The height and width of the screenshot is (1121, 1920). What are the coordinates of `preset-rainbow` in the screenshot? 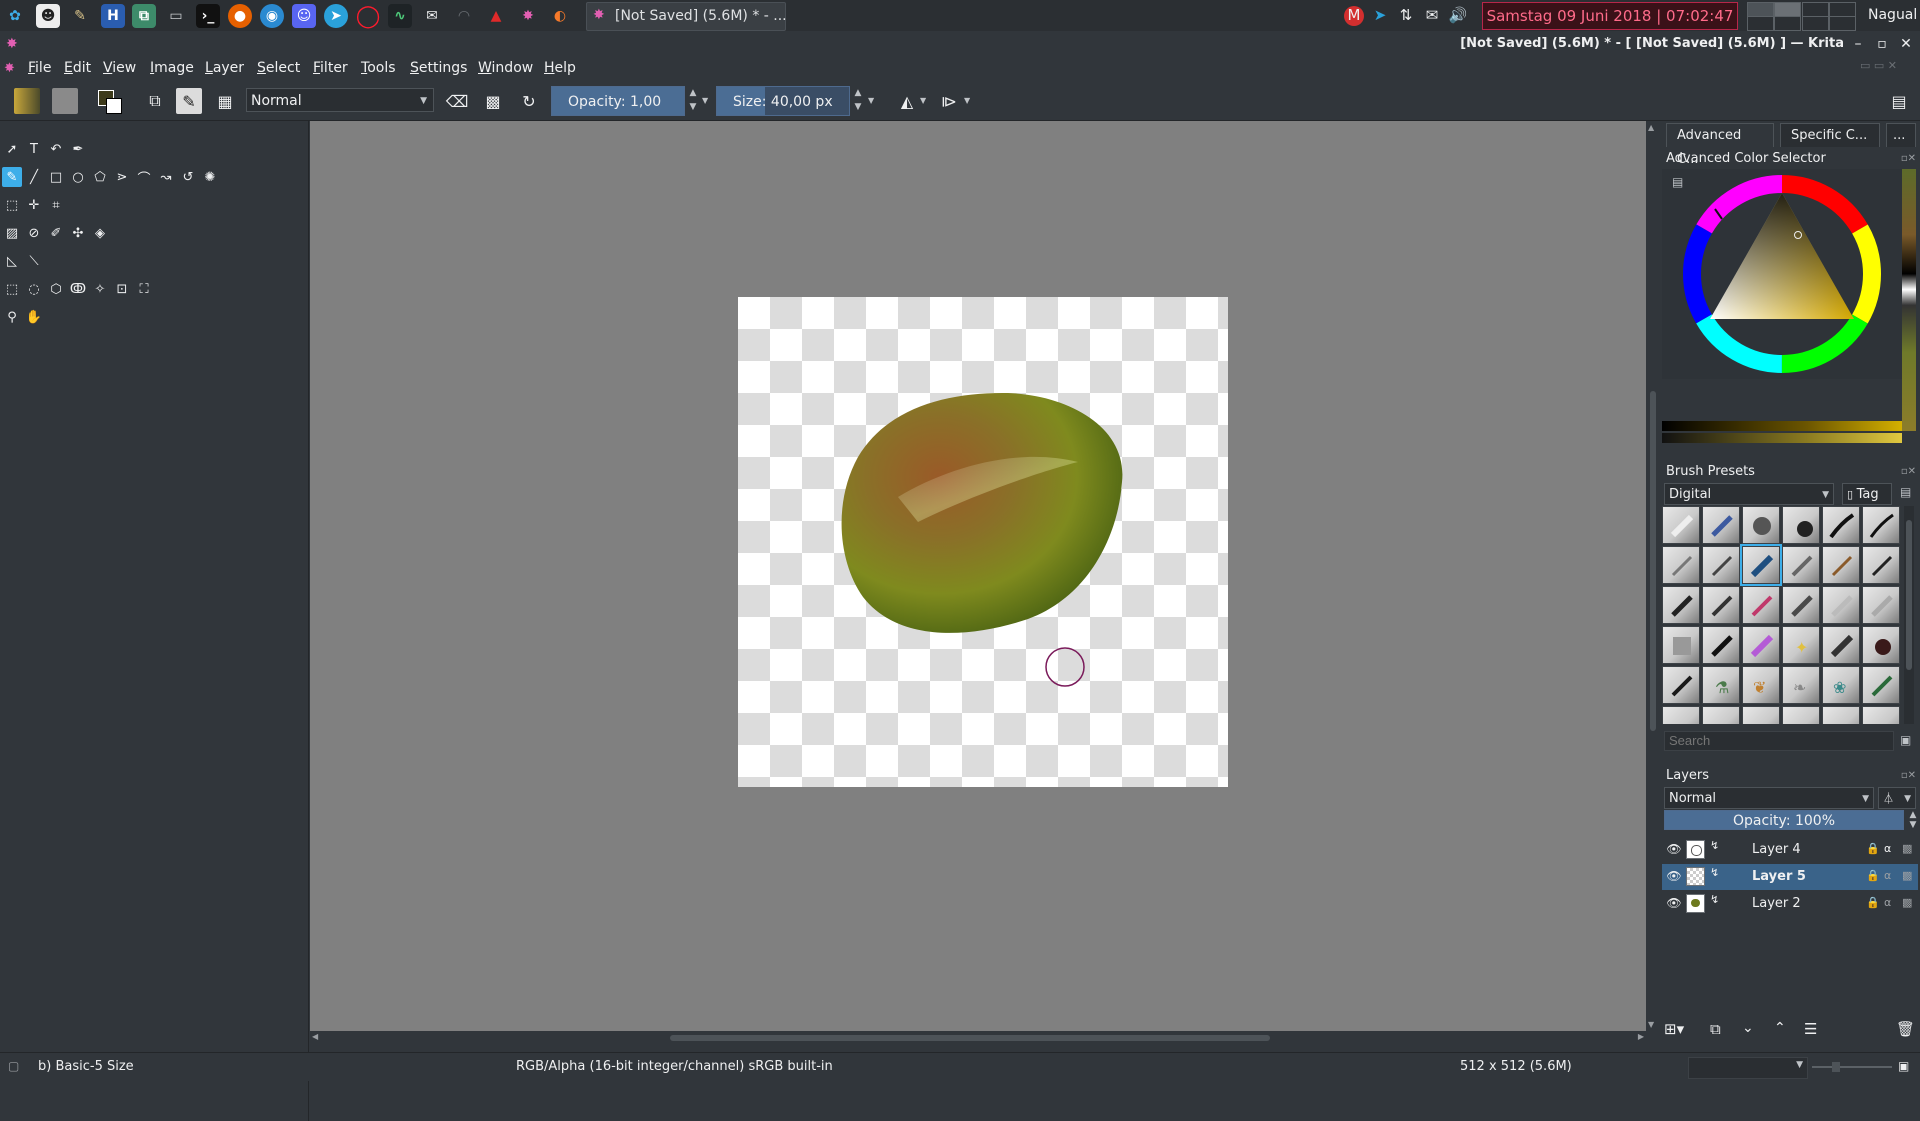 It's located at (1761, 645).